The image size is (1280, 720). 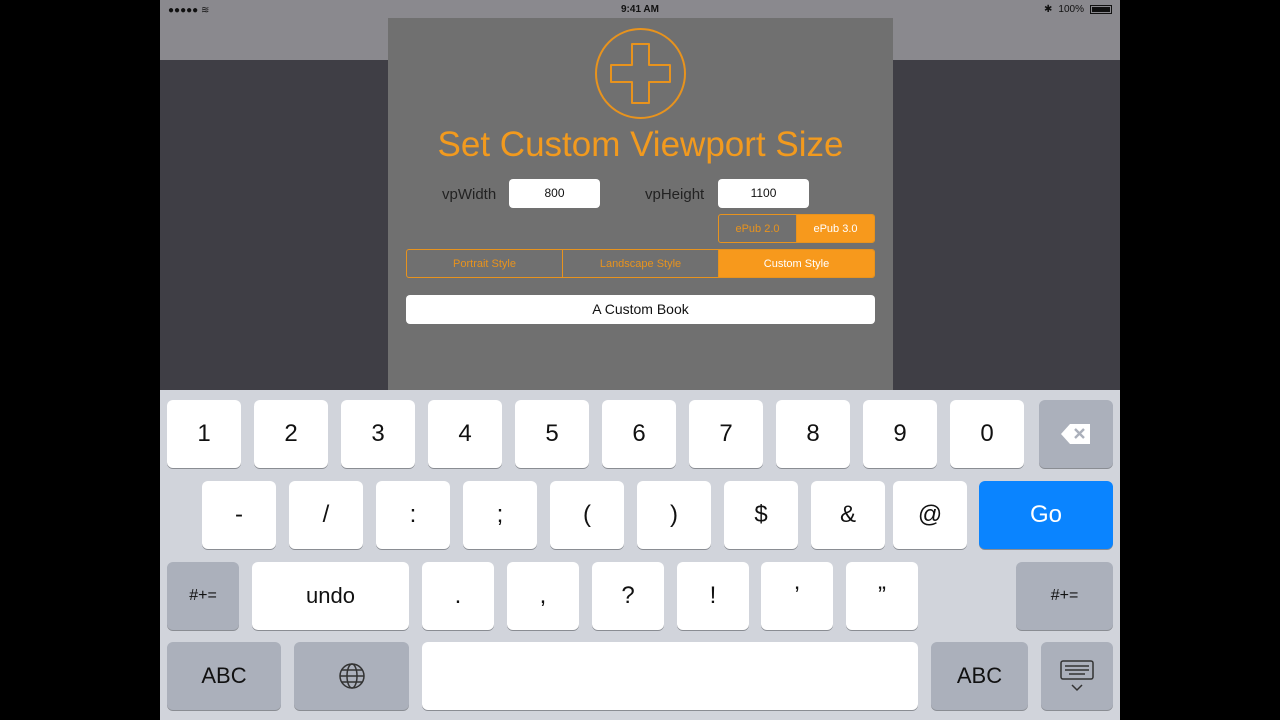 What do you see at coordinates (930, 515) in the screenshot?
I see `key-at: @` at bounding box center [930, 515].